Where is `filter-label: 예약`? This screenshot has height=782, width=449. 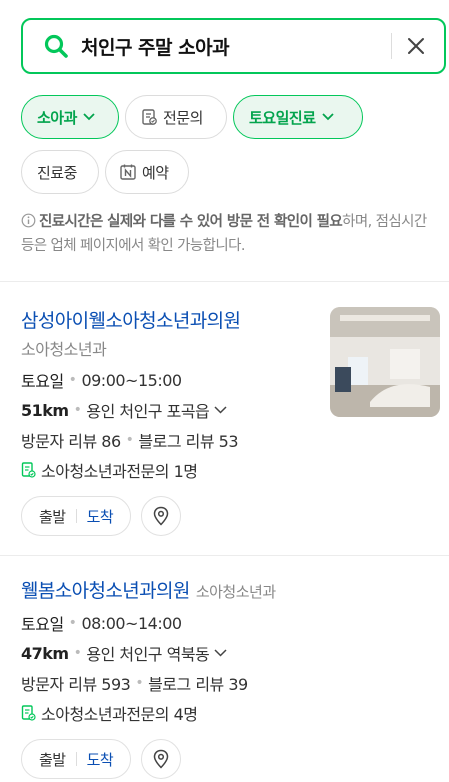 filter-label: 예약 is located at coordinates (155, 172).